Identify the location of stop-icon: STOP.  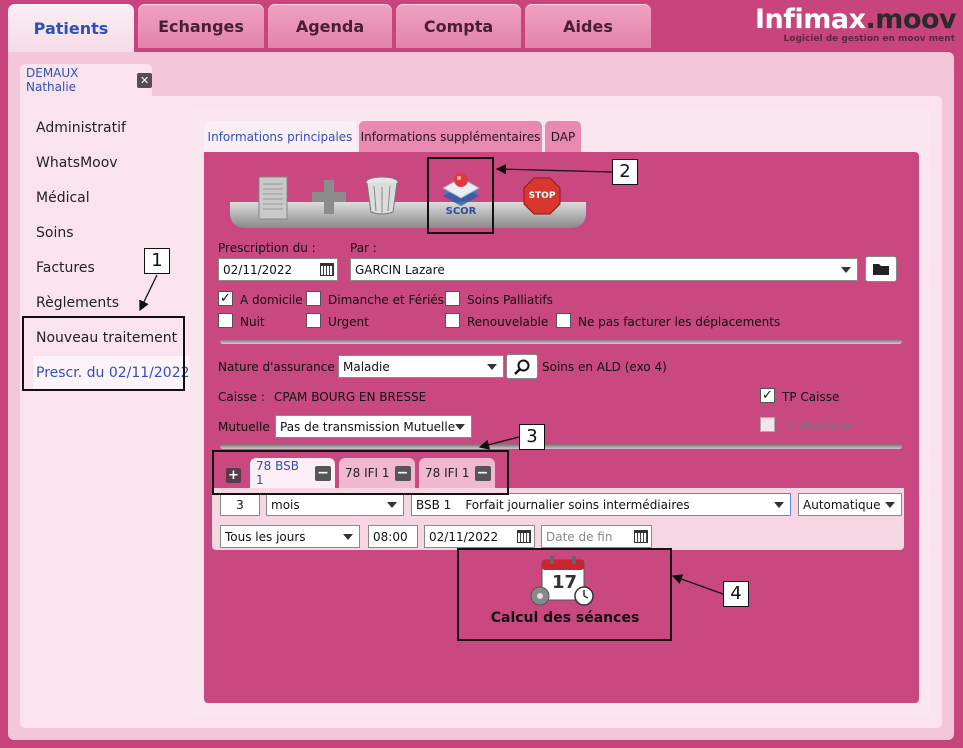
(542, 196).